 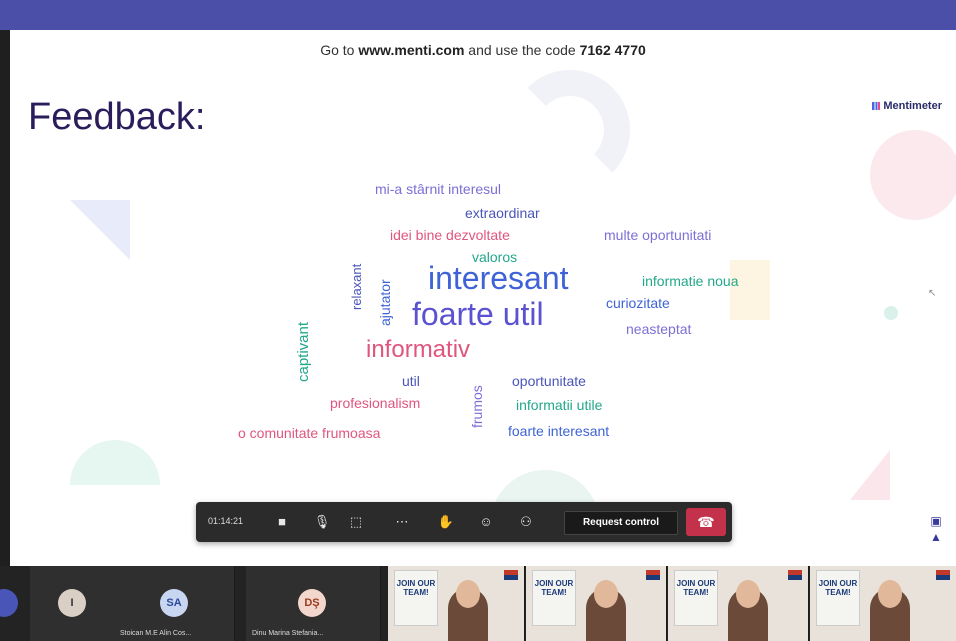 What do you see at coordinates (438, 189) in the screenshot?
I see `word-cloud-item: mi-a stârnit interesul` at bounding box center [438, 189].